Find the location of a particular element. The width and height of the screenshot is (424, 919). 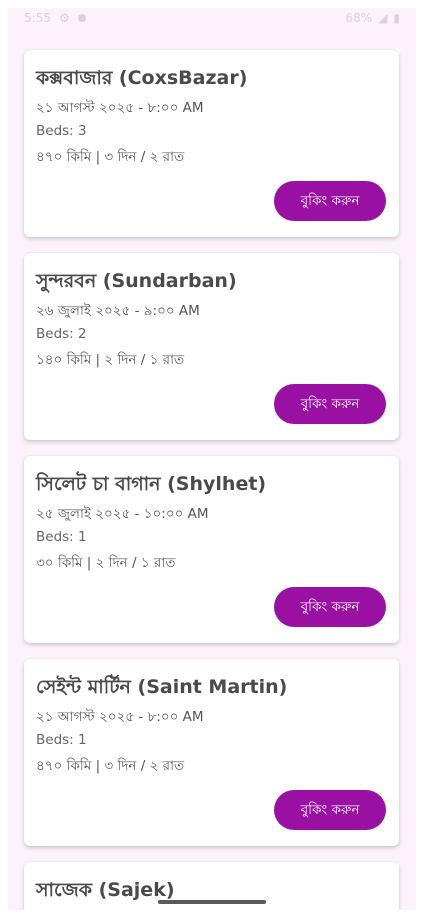

trip-title: সিলেট চা বাগান (Shylhet) is located at coordinates (151, 484).